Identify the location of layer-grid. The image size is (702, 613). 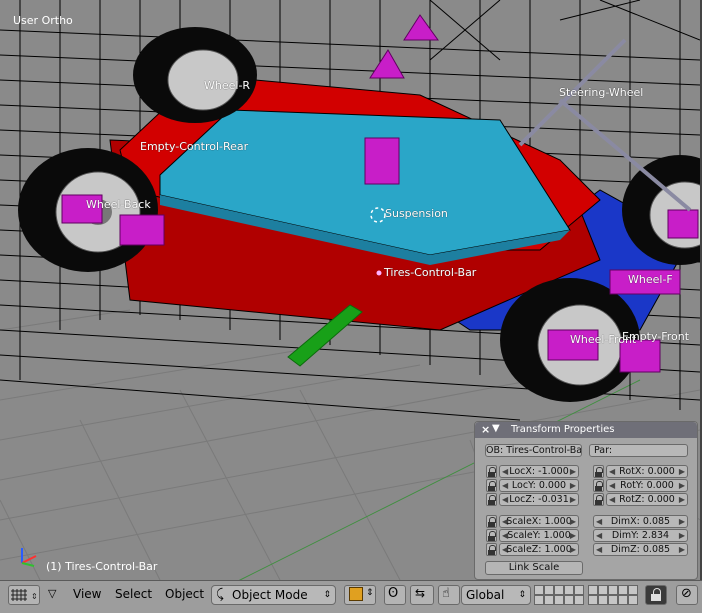
(588, 595).